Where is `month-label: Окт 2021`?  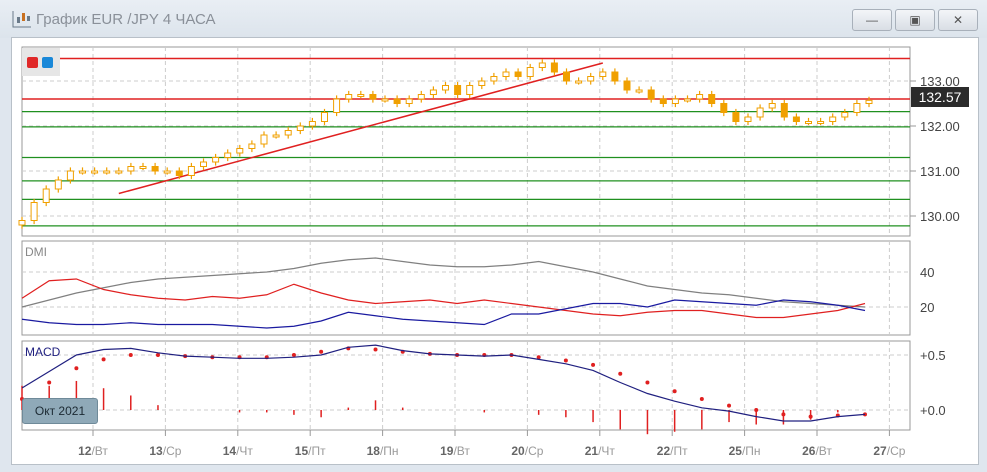 month-label: Окт 2021 is located at coordinates (60, 411).